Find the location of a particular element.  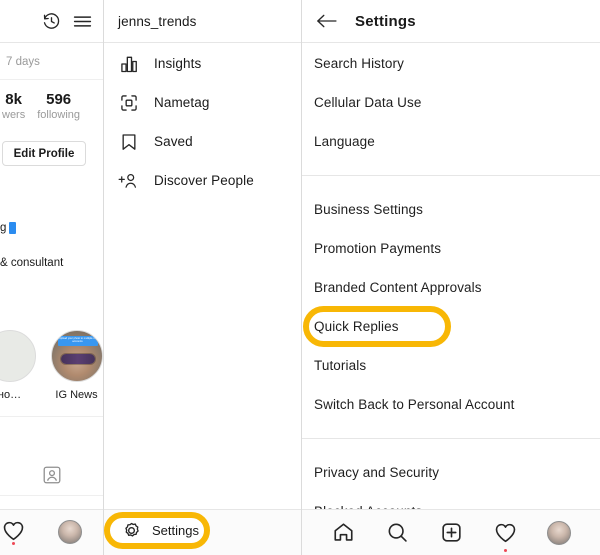

search-icon is located at coordinates (397, 533).